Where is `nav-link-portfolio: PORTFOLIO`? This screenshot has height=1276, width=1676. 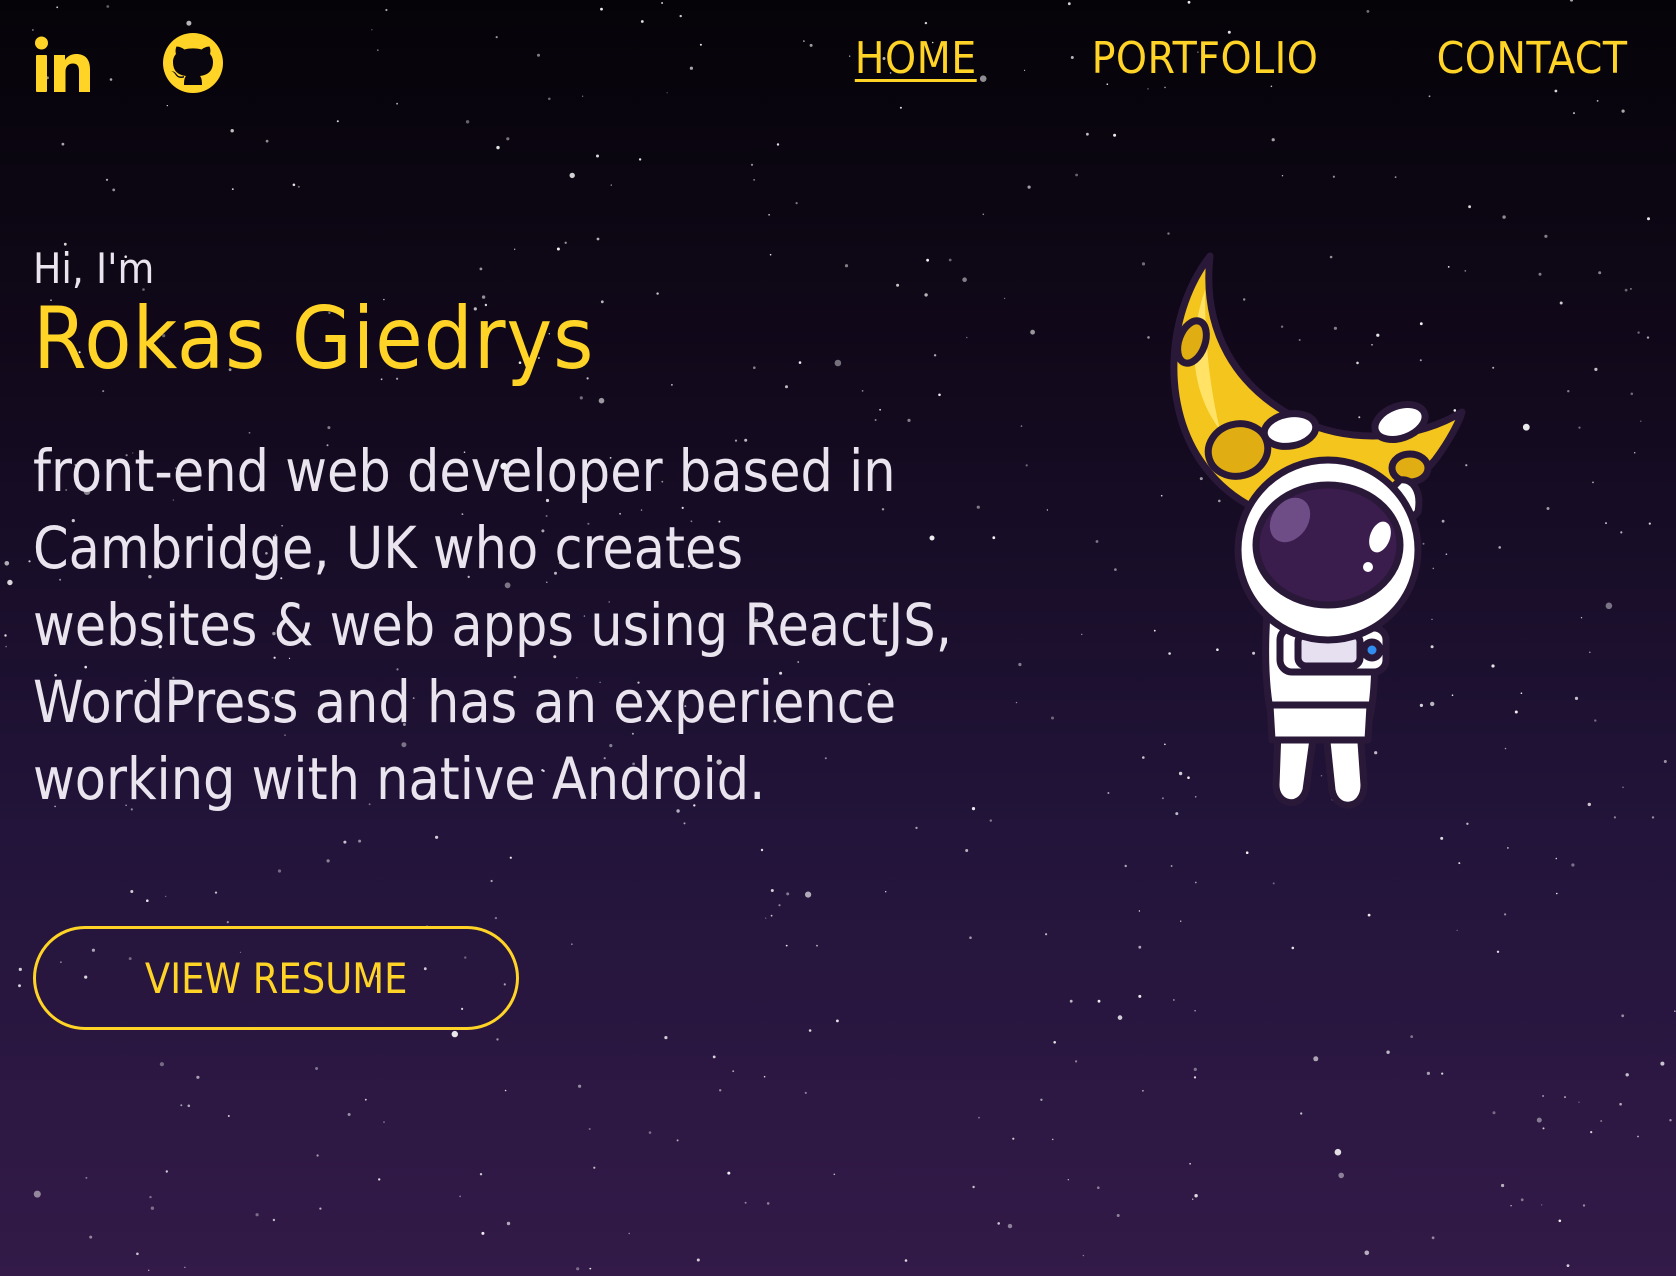 nav-link-portfolio: PORTFOLIO is located at coordinates (1204, 58).